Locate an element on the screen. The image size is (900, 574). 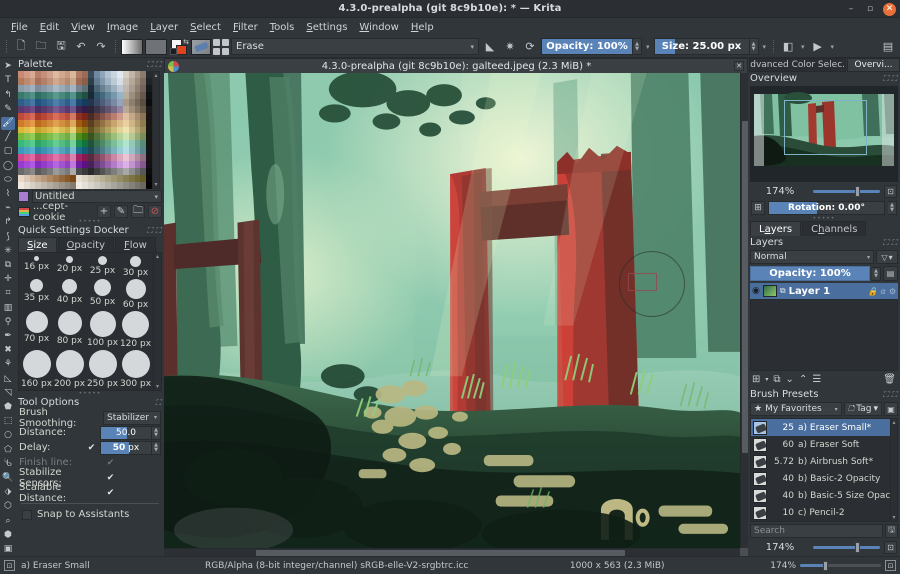
status-zoom-control: 174% ⊡ is located at coordinates (831, 565).